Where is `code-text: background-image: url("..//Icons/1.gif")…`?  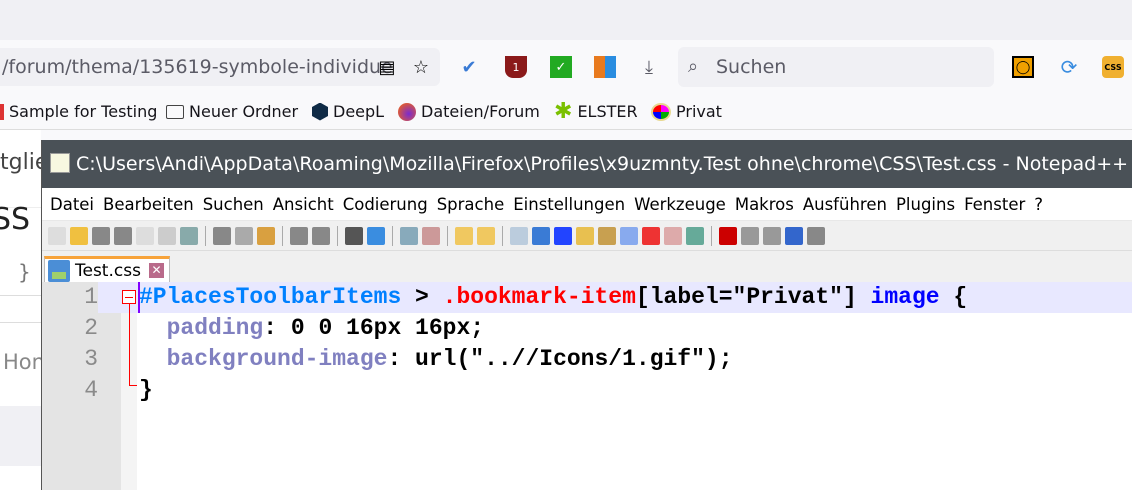
code-text: background-image: url("..//Icons/1.gif")… is located at coordinates (436, 359).